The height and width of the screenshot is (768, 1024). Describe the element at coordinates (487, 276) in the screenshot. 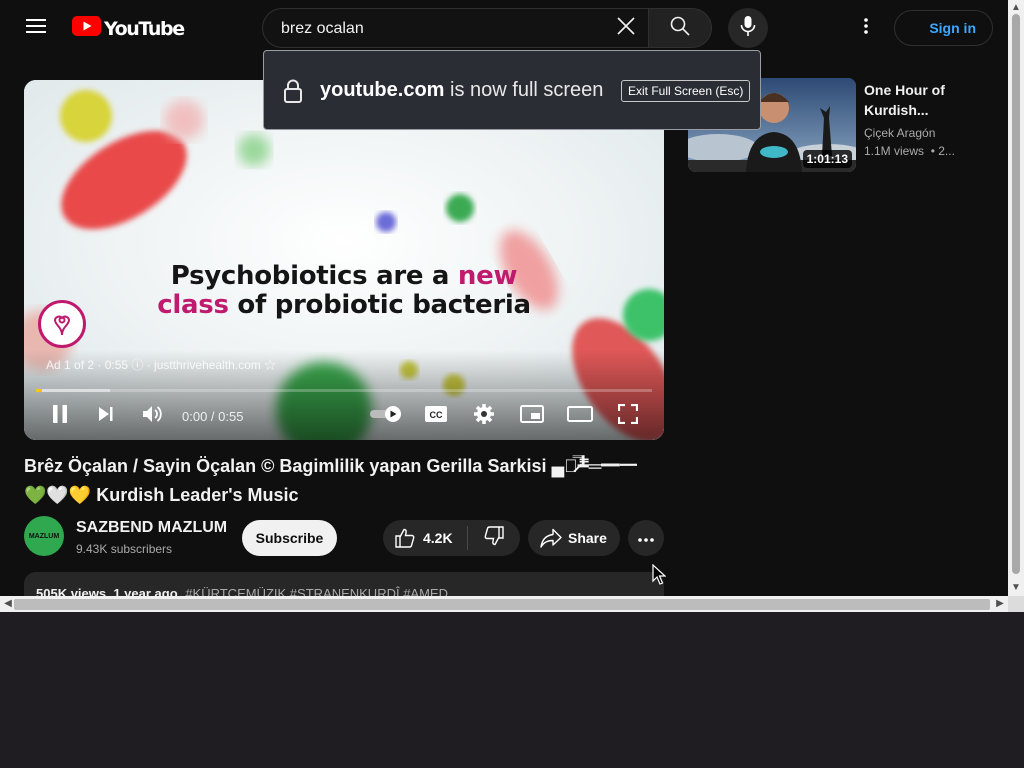

I see `caption-line1-pink: new` at that location.